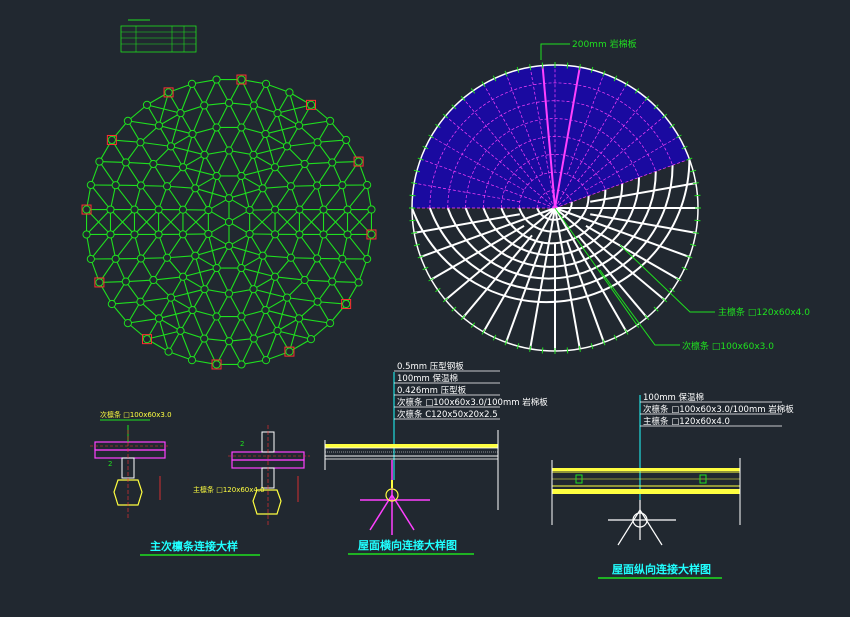  I want to click on weld-mark-2: 2, so click(242, 444).